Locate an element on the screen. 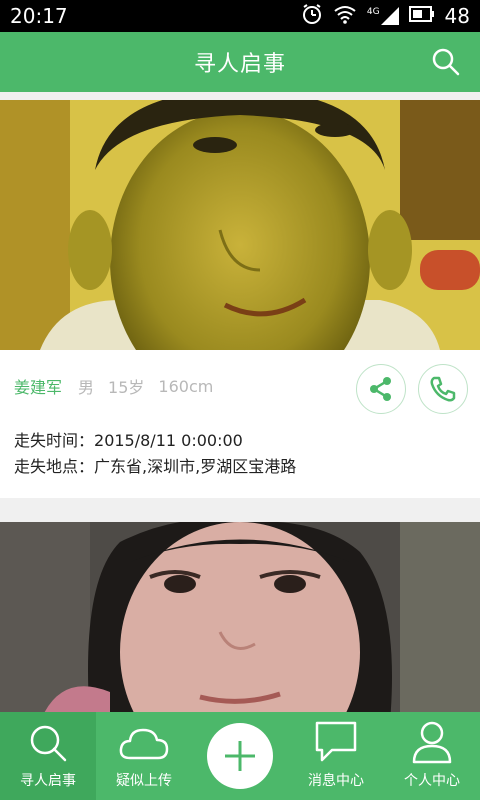  phone-icon is located at coordinates (443, 389).